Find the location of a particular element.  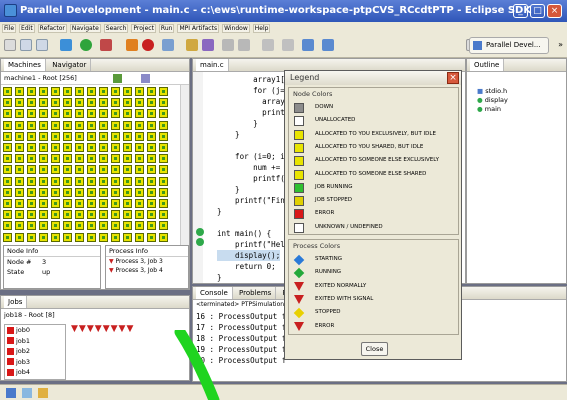

tab-machines: Machines is located at coordinates (25, 65).